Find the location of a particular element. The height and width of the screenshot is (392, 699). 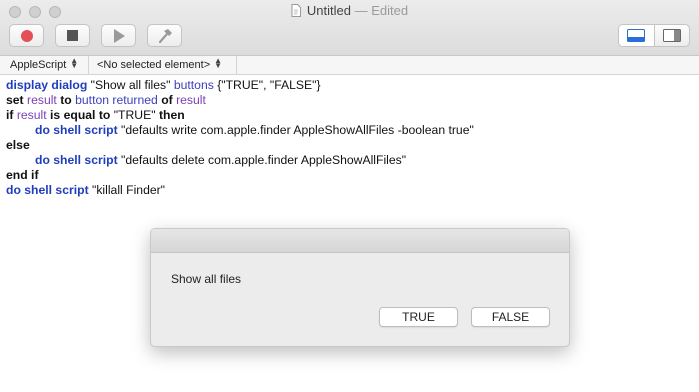

script-token: "TRUE" is located at coordinates (134, 115).